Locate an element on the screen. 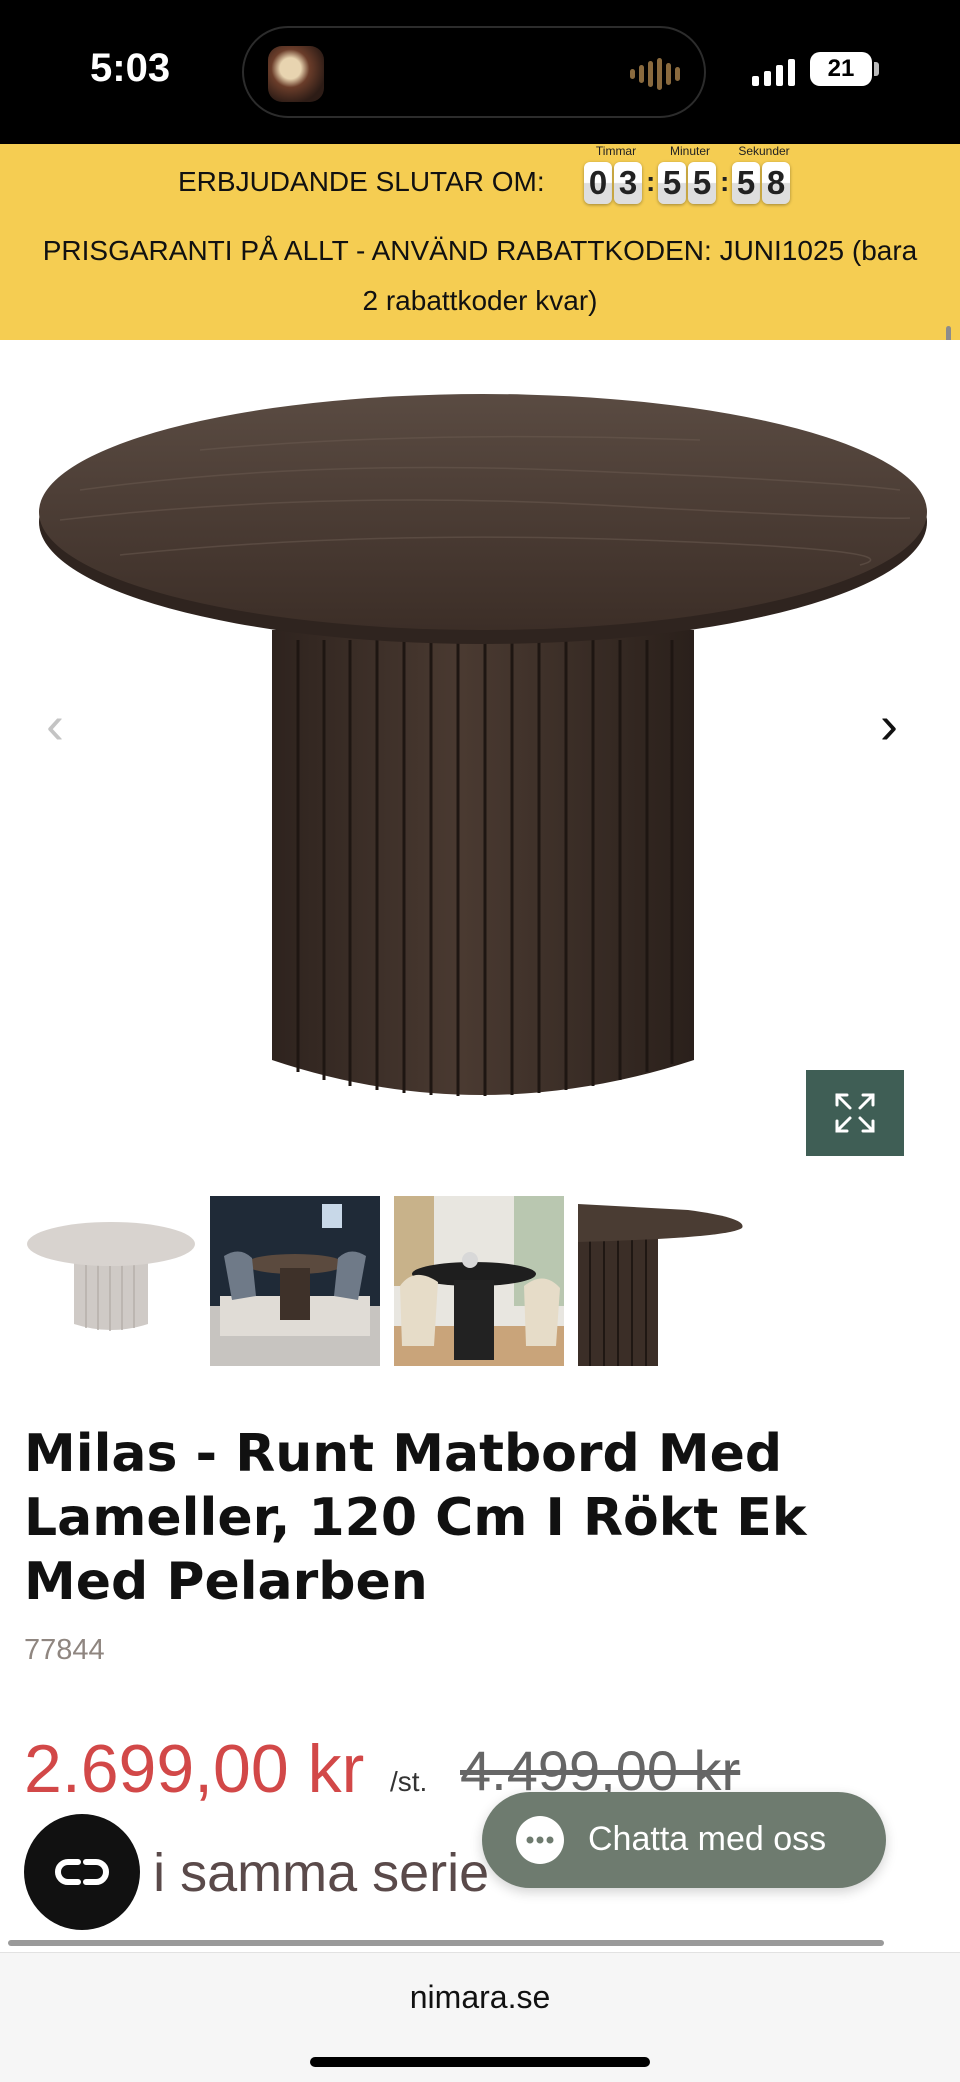 The width and height of the screenshot is (960, 2082). now-playing-artwork is located at coordinates (296, 74).